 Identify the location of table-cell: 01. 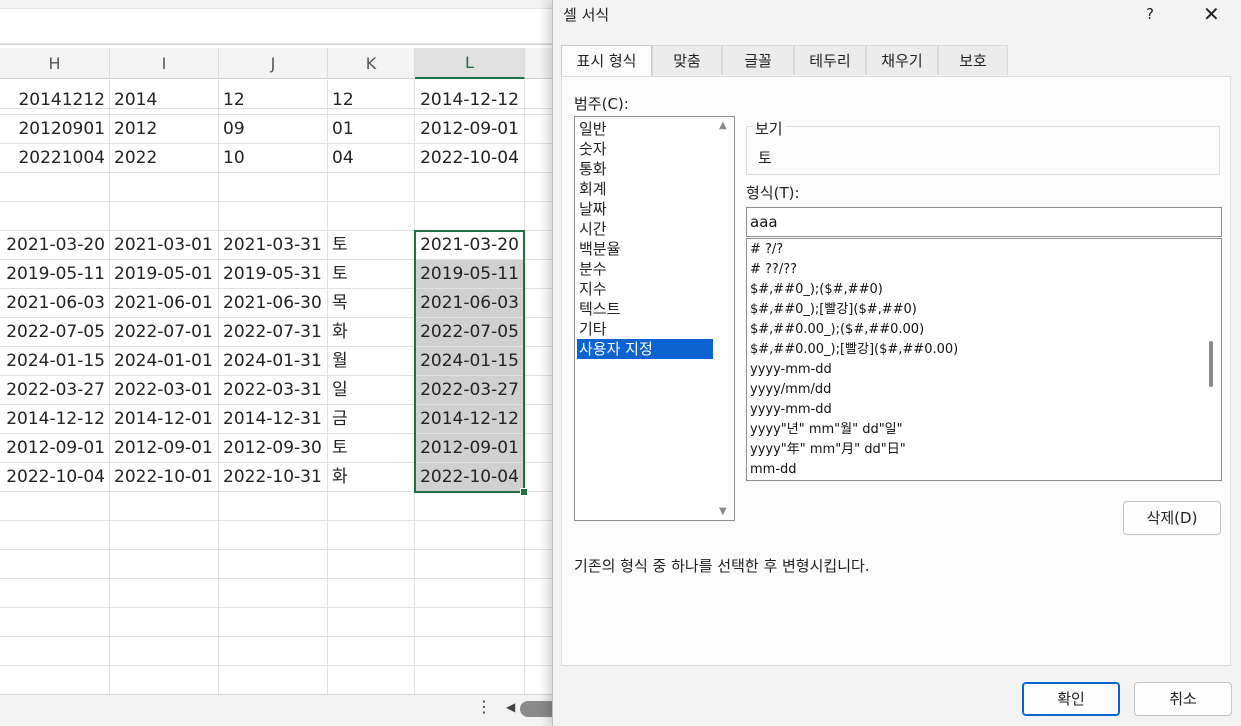
(371, 129).